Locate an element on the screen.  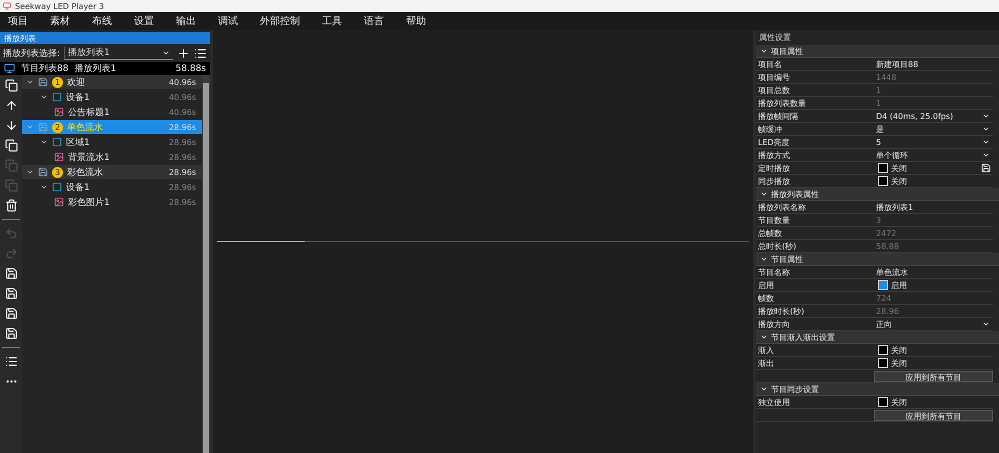
playlist-name: 播放列表1 is located at coordinates (96, 68).